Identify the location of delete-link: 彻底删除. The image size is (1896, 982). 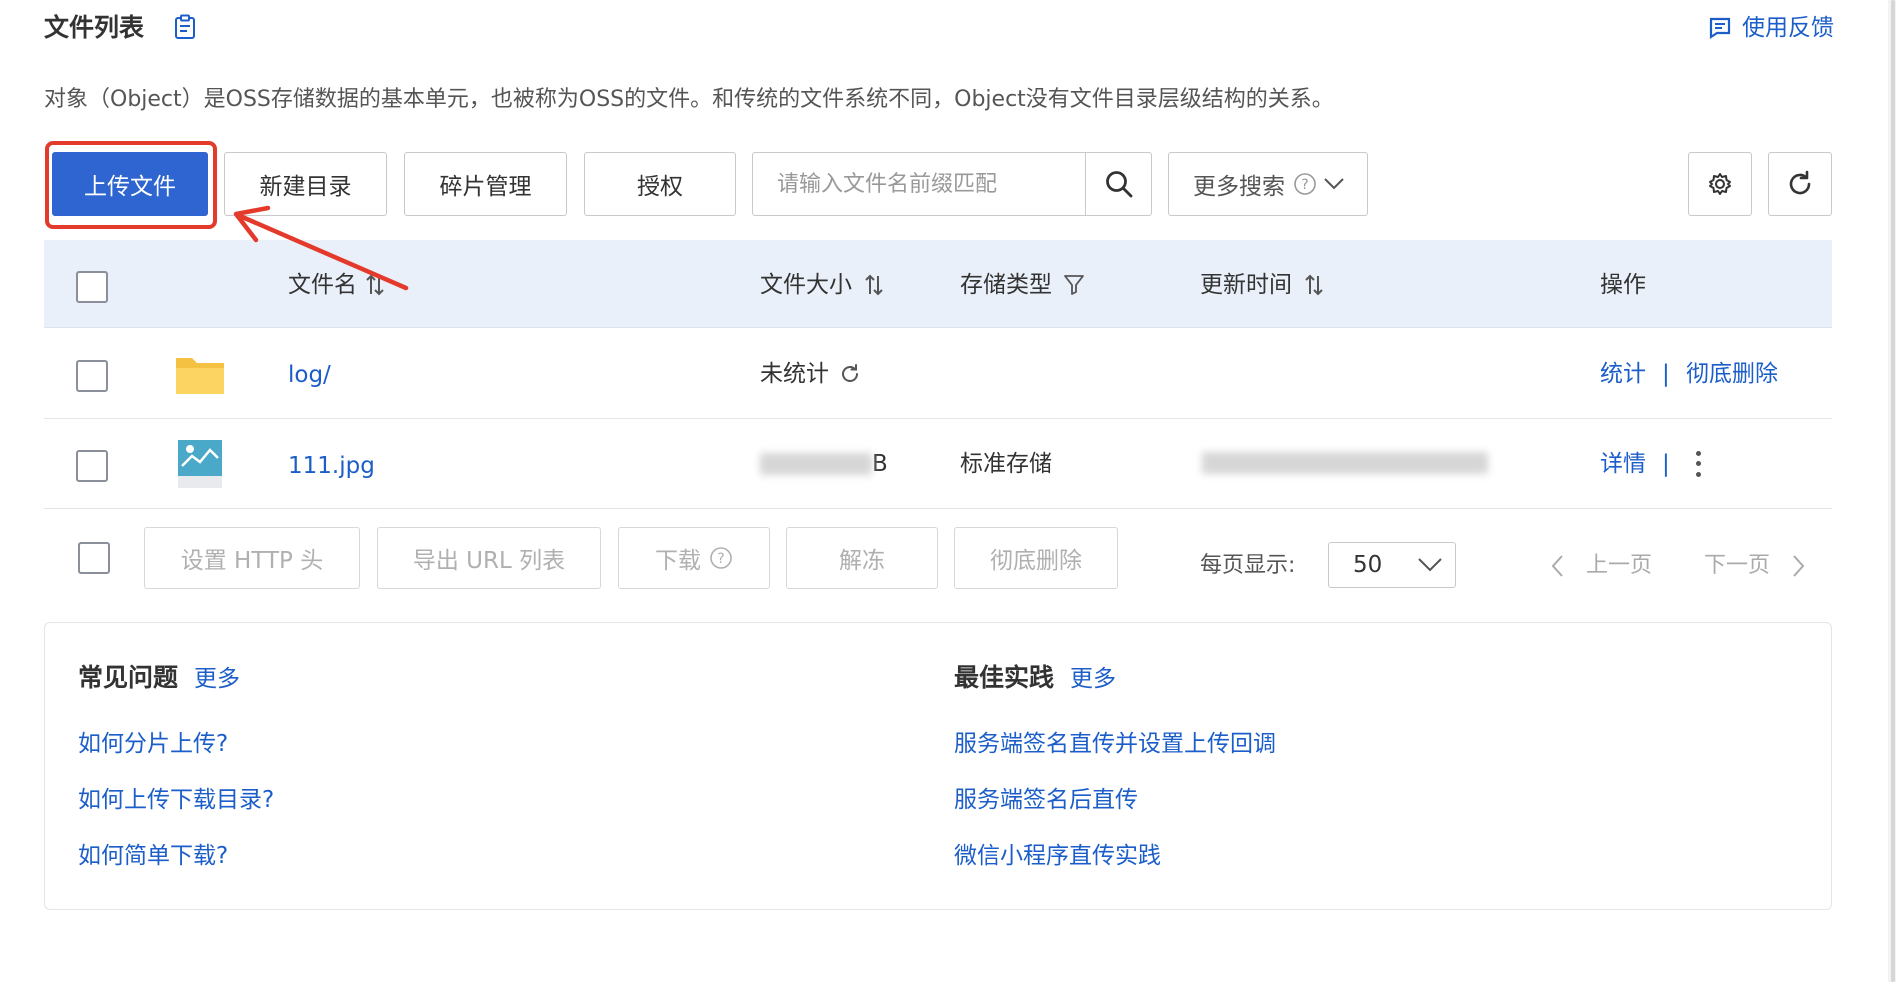
(1732, 374).